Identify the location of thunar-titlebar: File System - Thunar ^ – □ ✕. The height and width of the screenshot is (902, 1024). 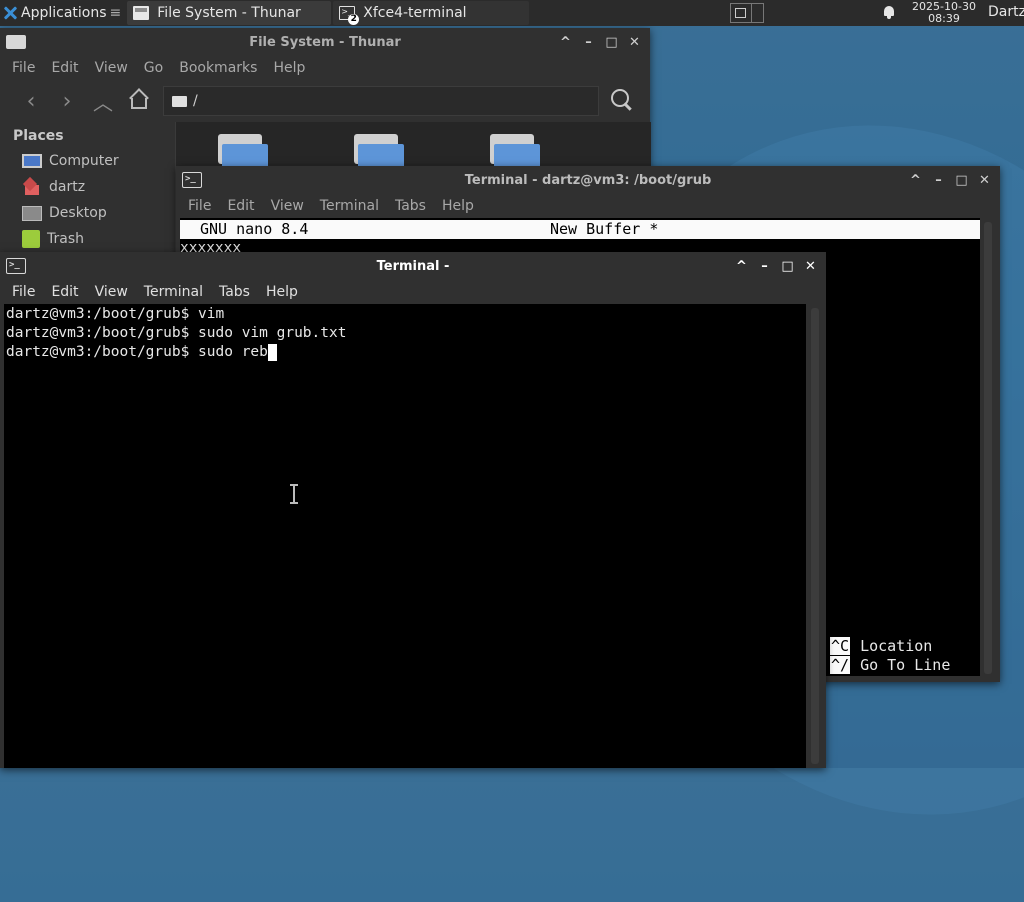
(325, 42).